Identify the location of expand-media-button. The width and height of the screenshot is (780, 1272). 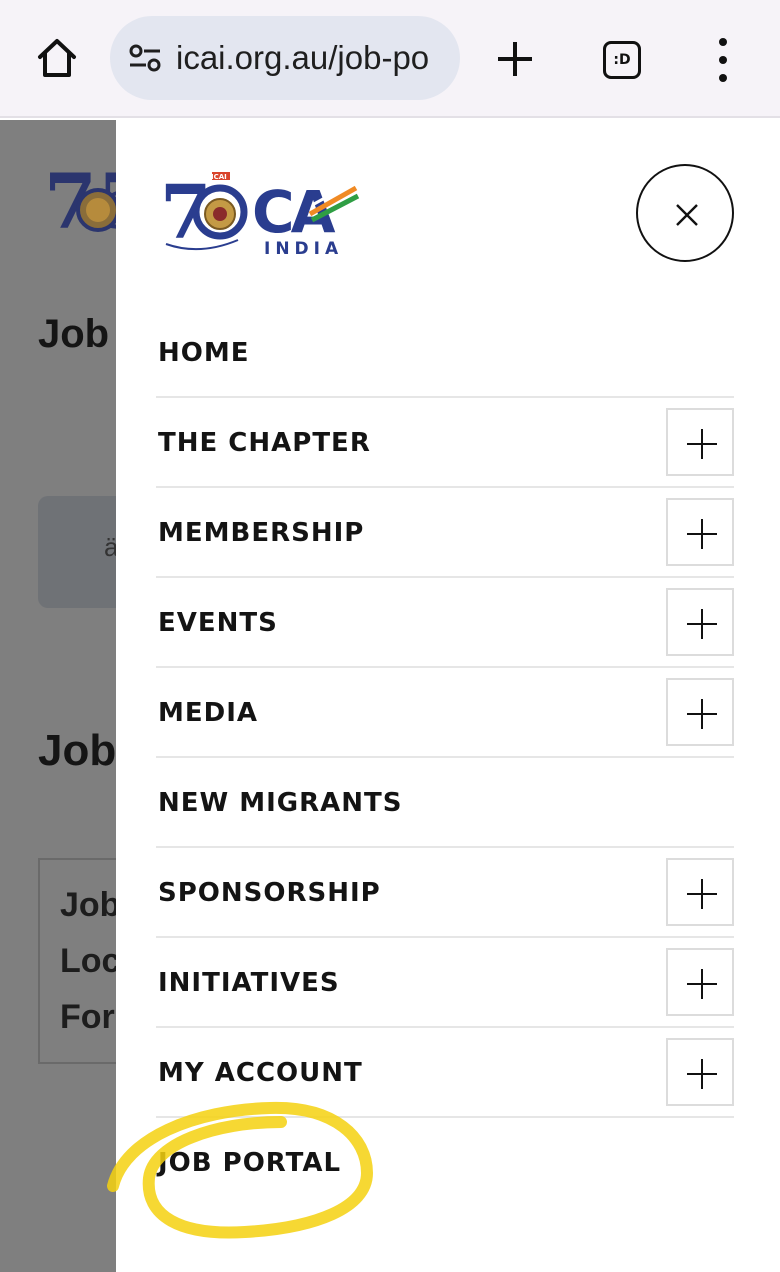
(700, 712).